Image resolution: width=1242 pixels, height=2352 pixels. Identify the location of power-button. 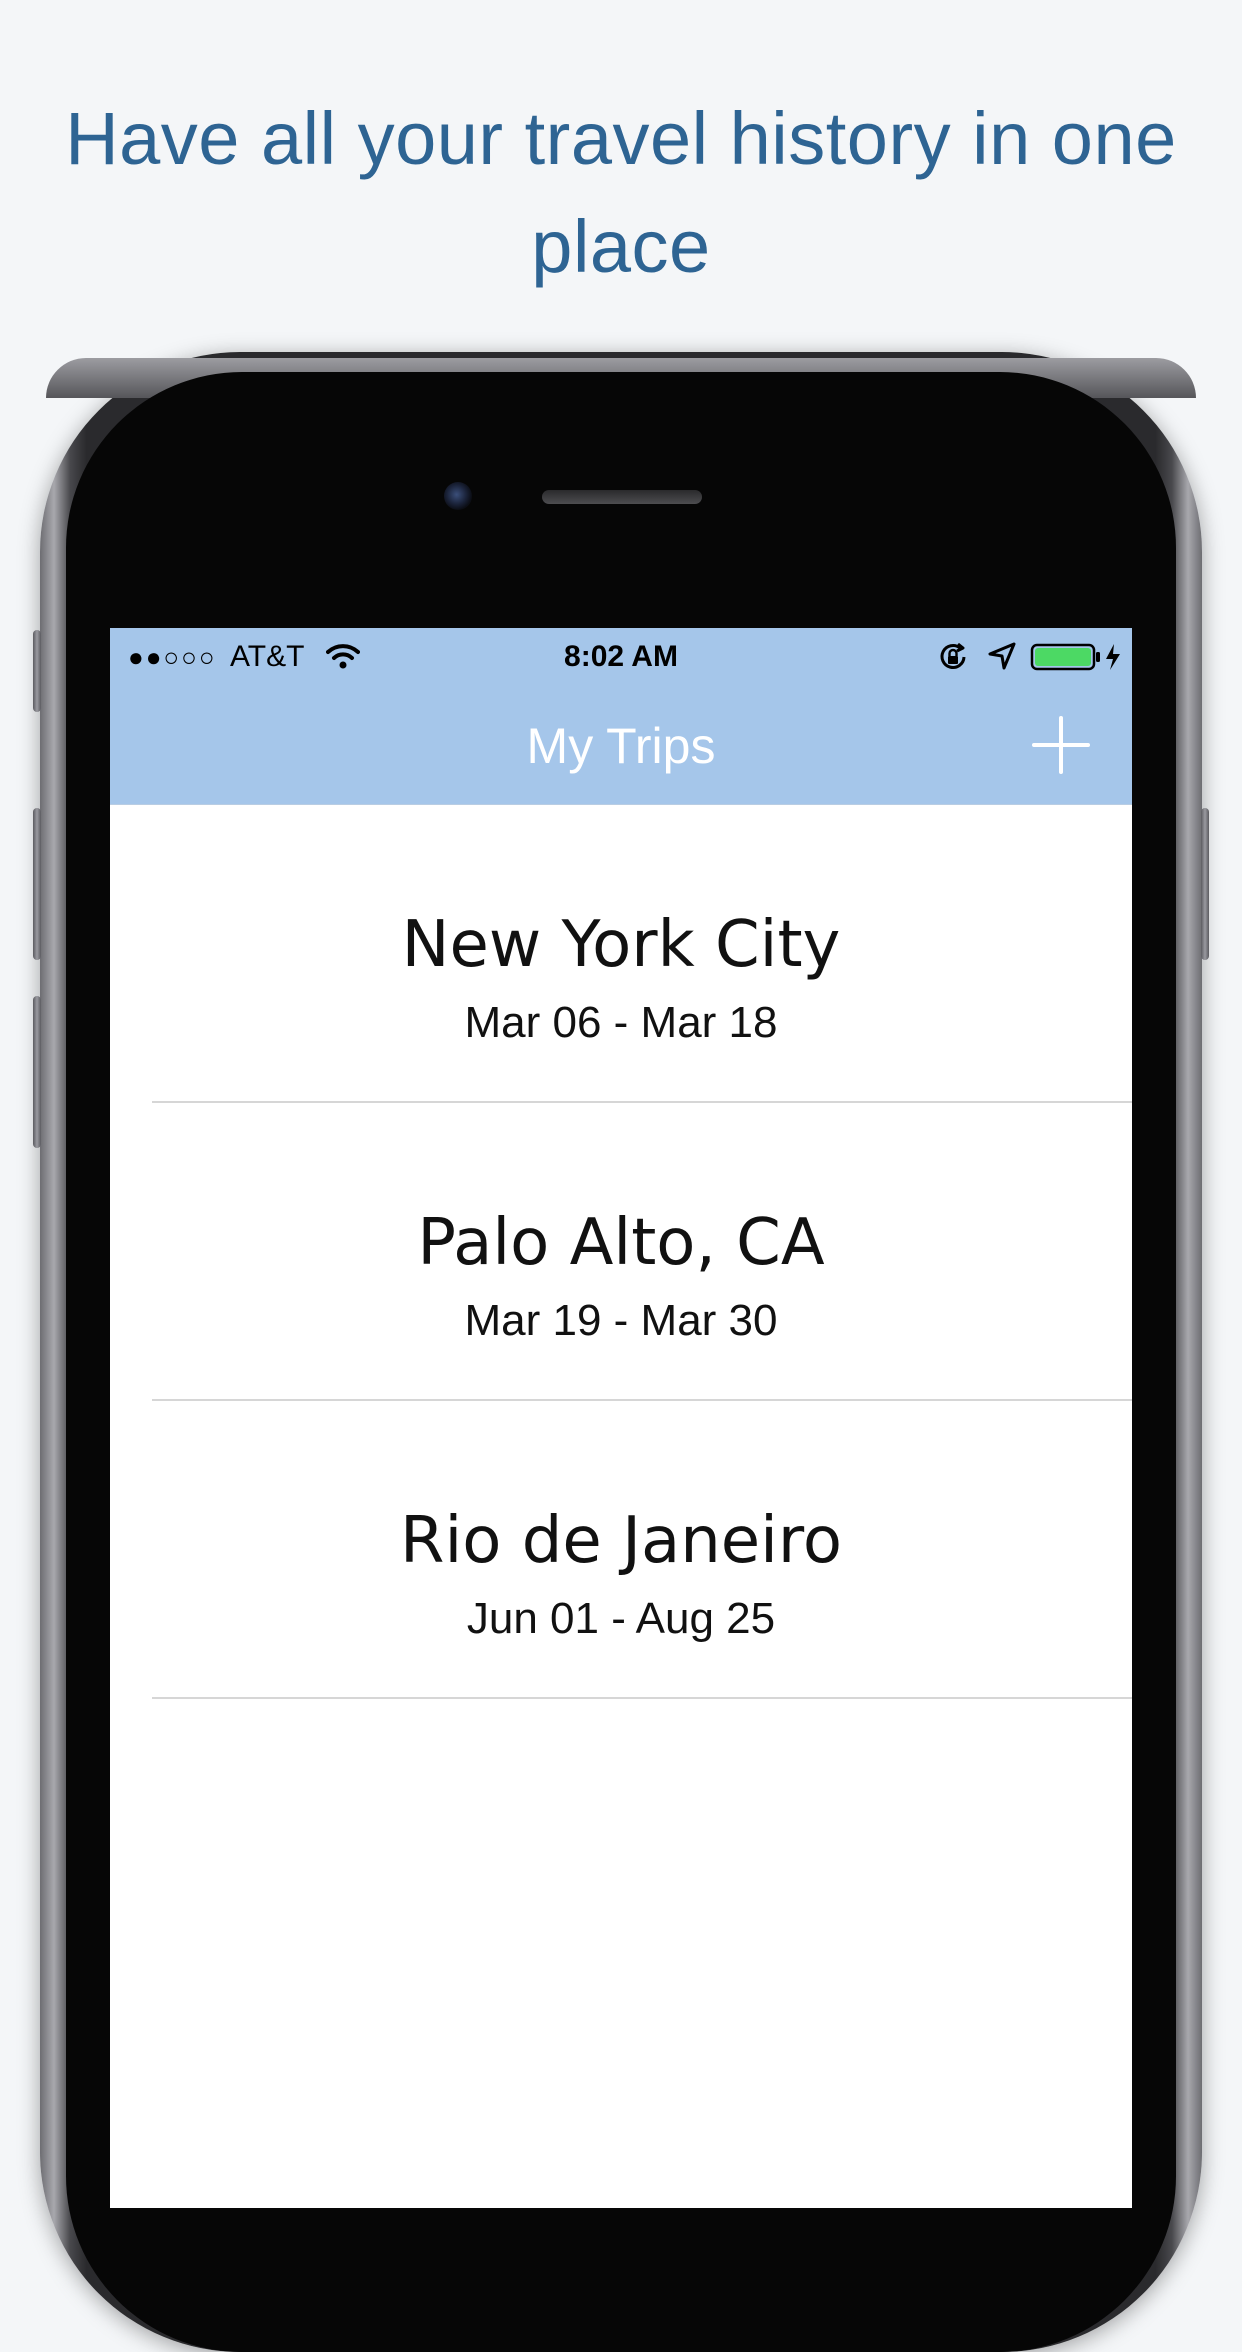
(1205, 884).